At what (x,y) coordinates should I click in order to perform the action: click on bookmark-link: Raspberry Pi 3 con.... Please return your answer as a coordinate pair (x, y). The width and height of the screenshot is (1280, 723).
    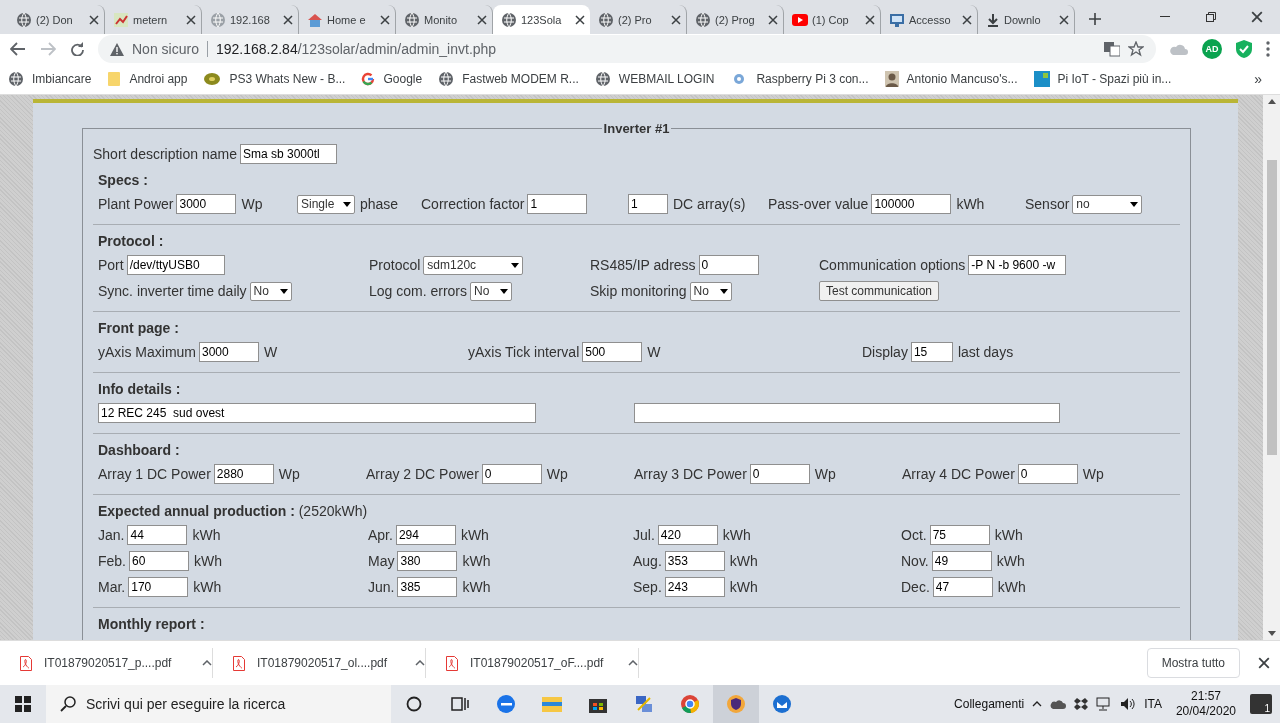
    Looking at the image, I should click on (812, 79).